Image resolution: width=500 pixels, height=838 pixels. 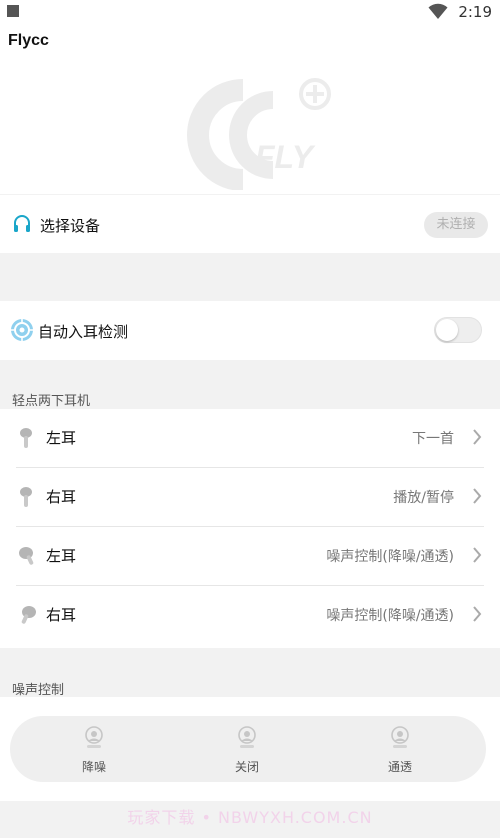 What do you see at coordinates (38, 690) in the screenshot?
I see `noise-section-title: 噪声控制` at bounding box center [38, 690].